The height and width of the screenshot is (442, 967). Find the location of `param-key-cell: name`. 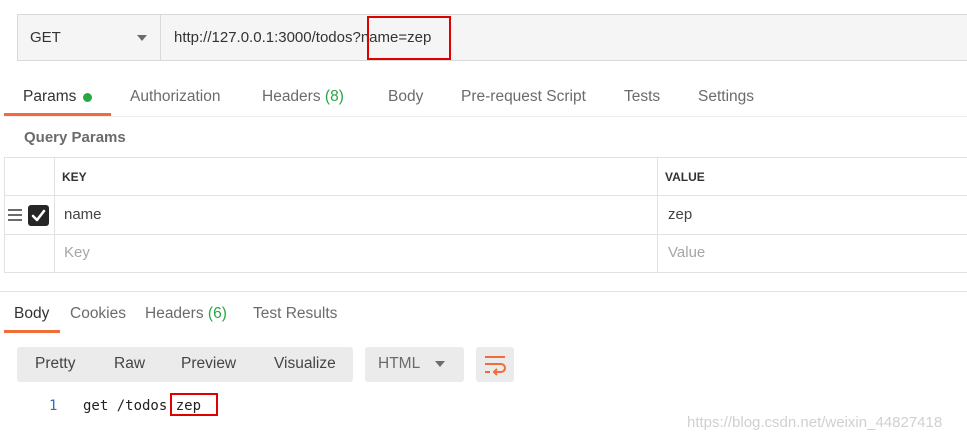

param-key-cell: name is located at coordinates (83, 214).